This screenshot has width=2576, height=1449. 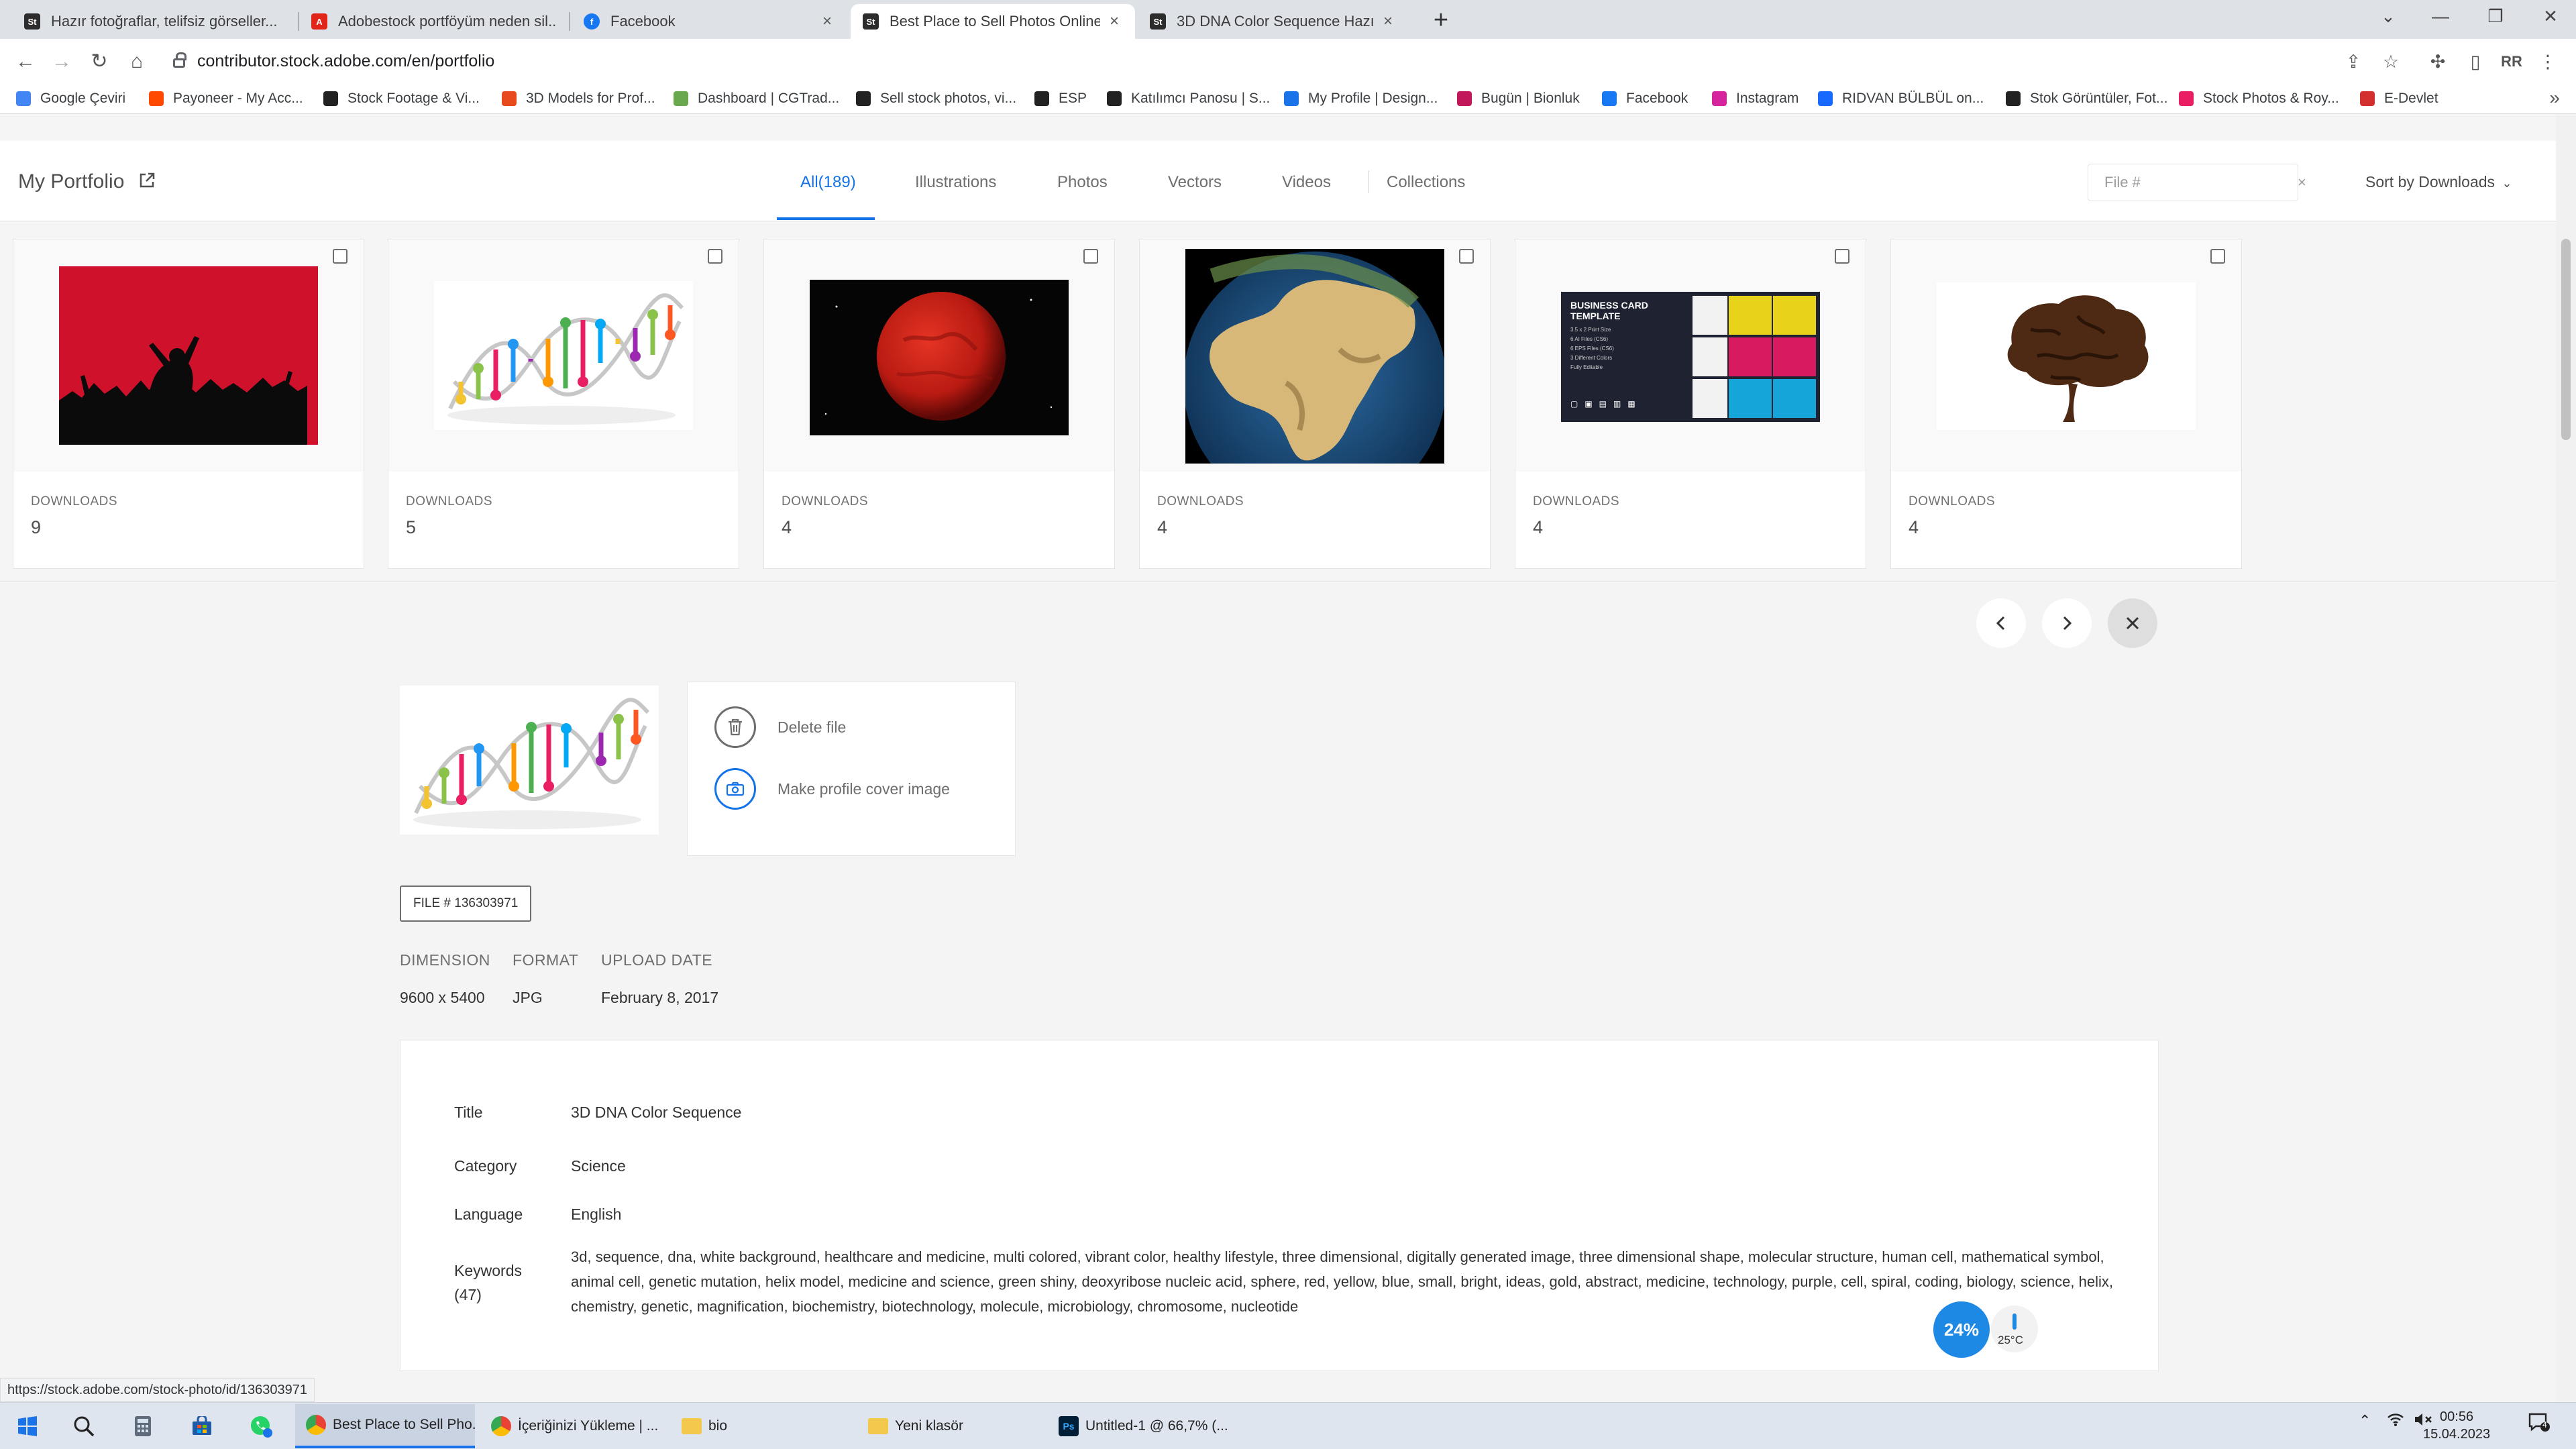 What do you see at coordinates (812, 727) in the screenshot?
I see `delete-file-label: Delete file` at bounding box center [812, 727].